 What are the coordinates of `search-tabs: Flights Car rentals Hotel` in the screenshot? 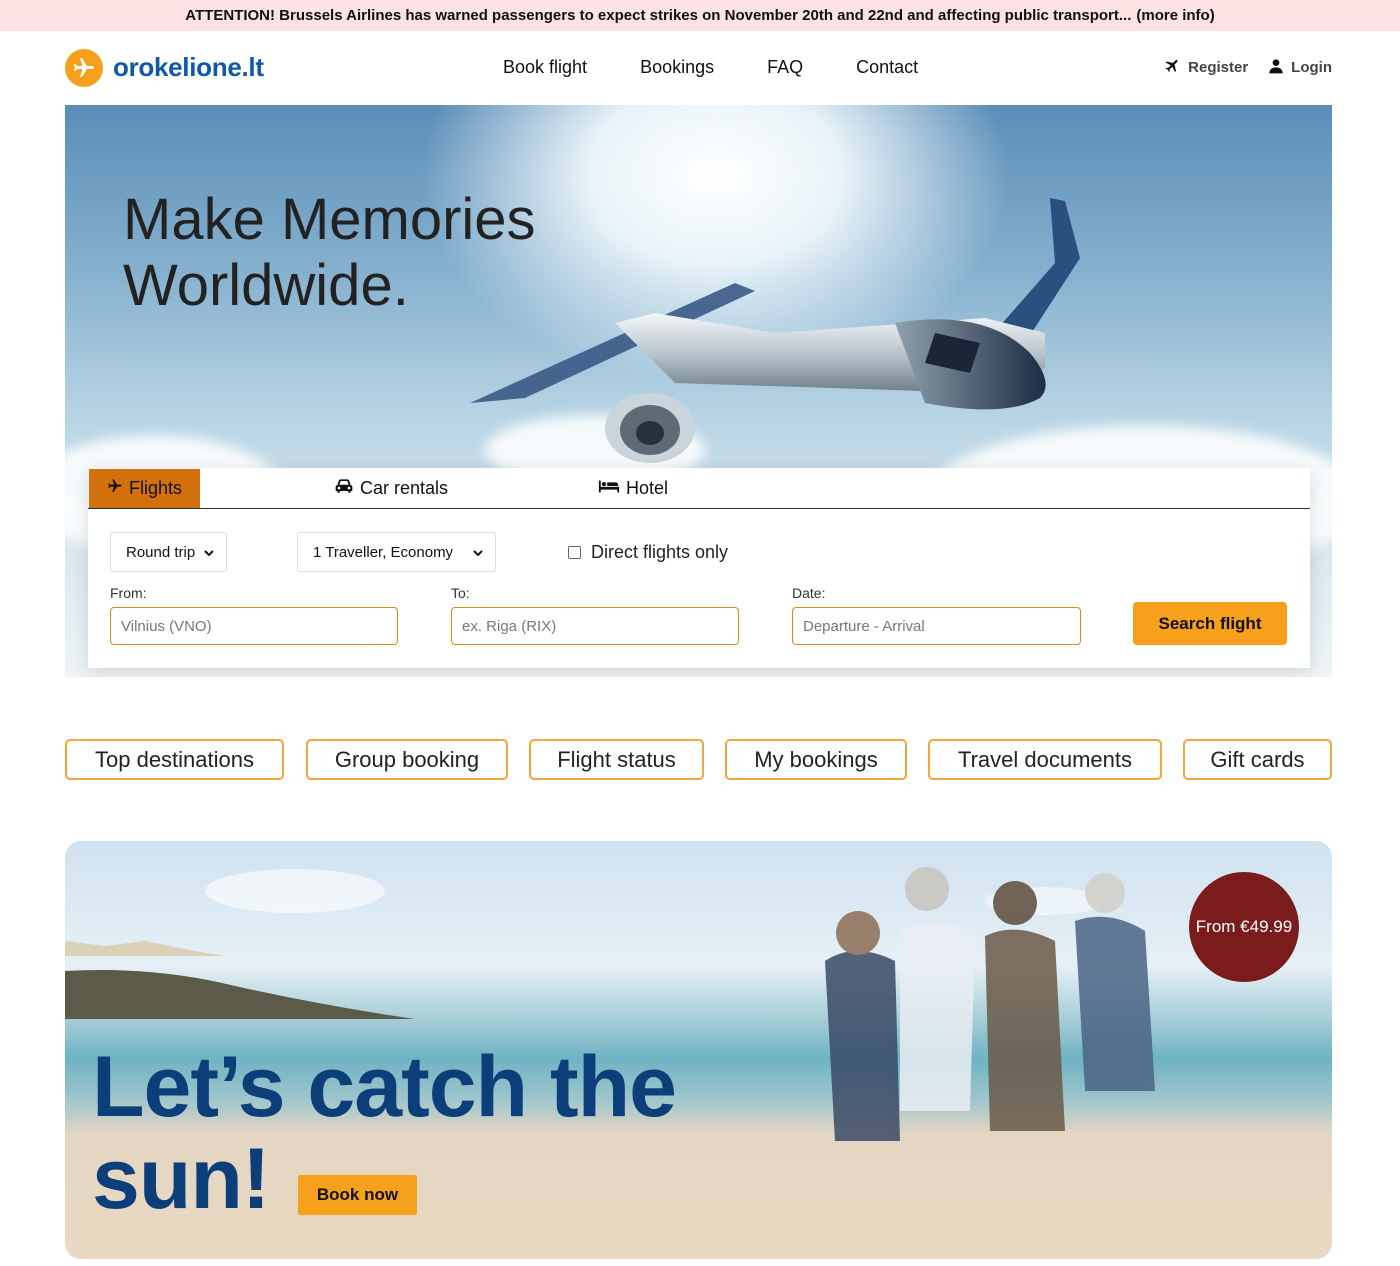 It's located at (699, 488).